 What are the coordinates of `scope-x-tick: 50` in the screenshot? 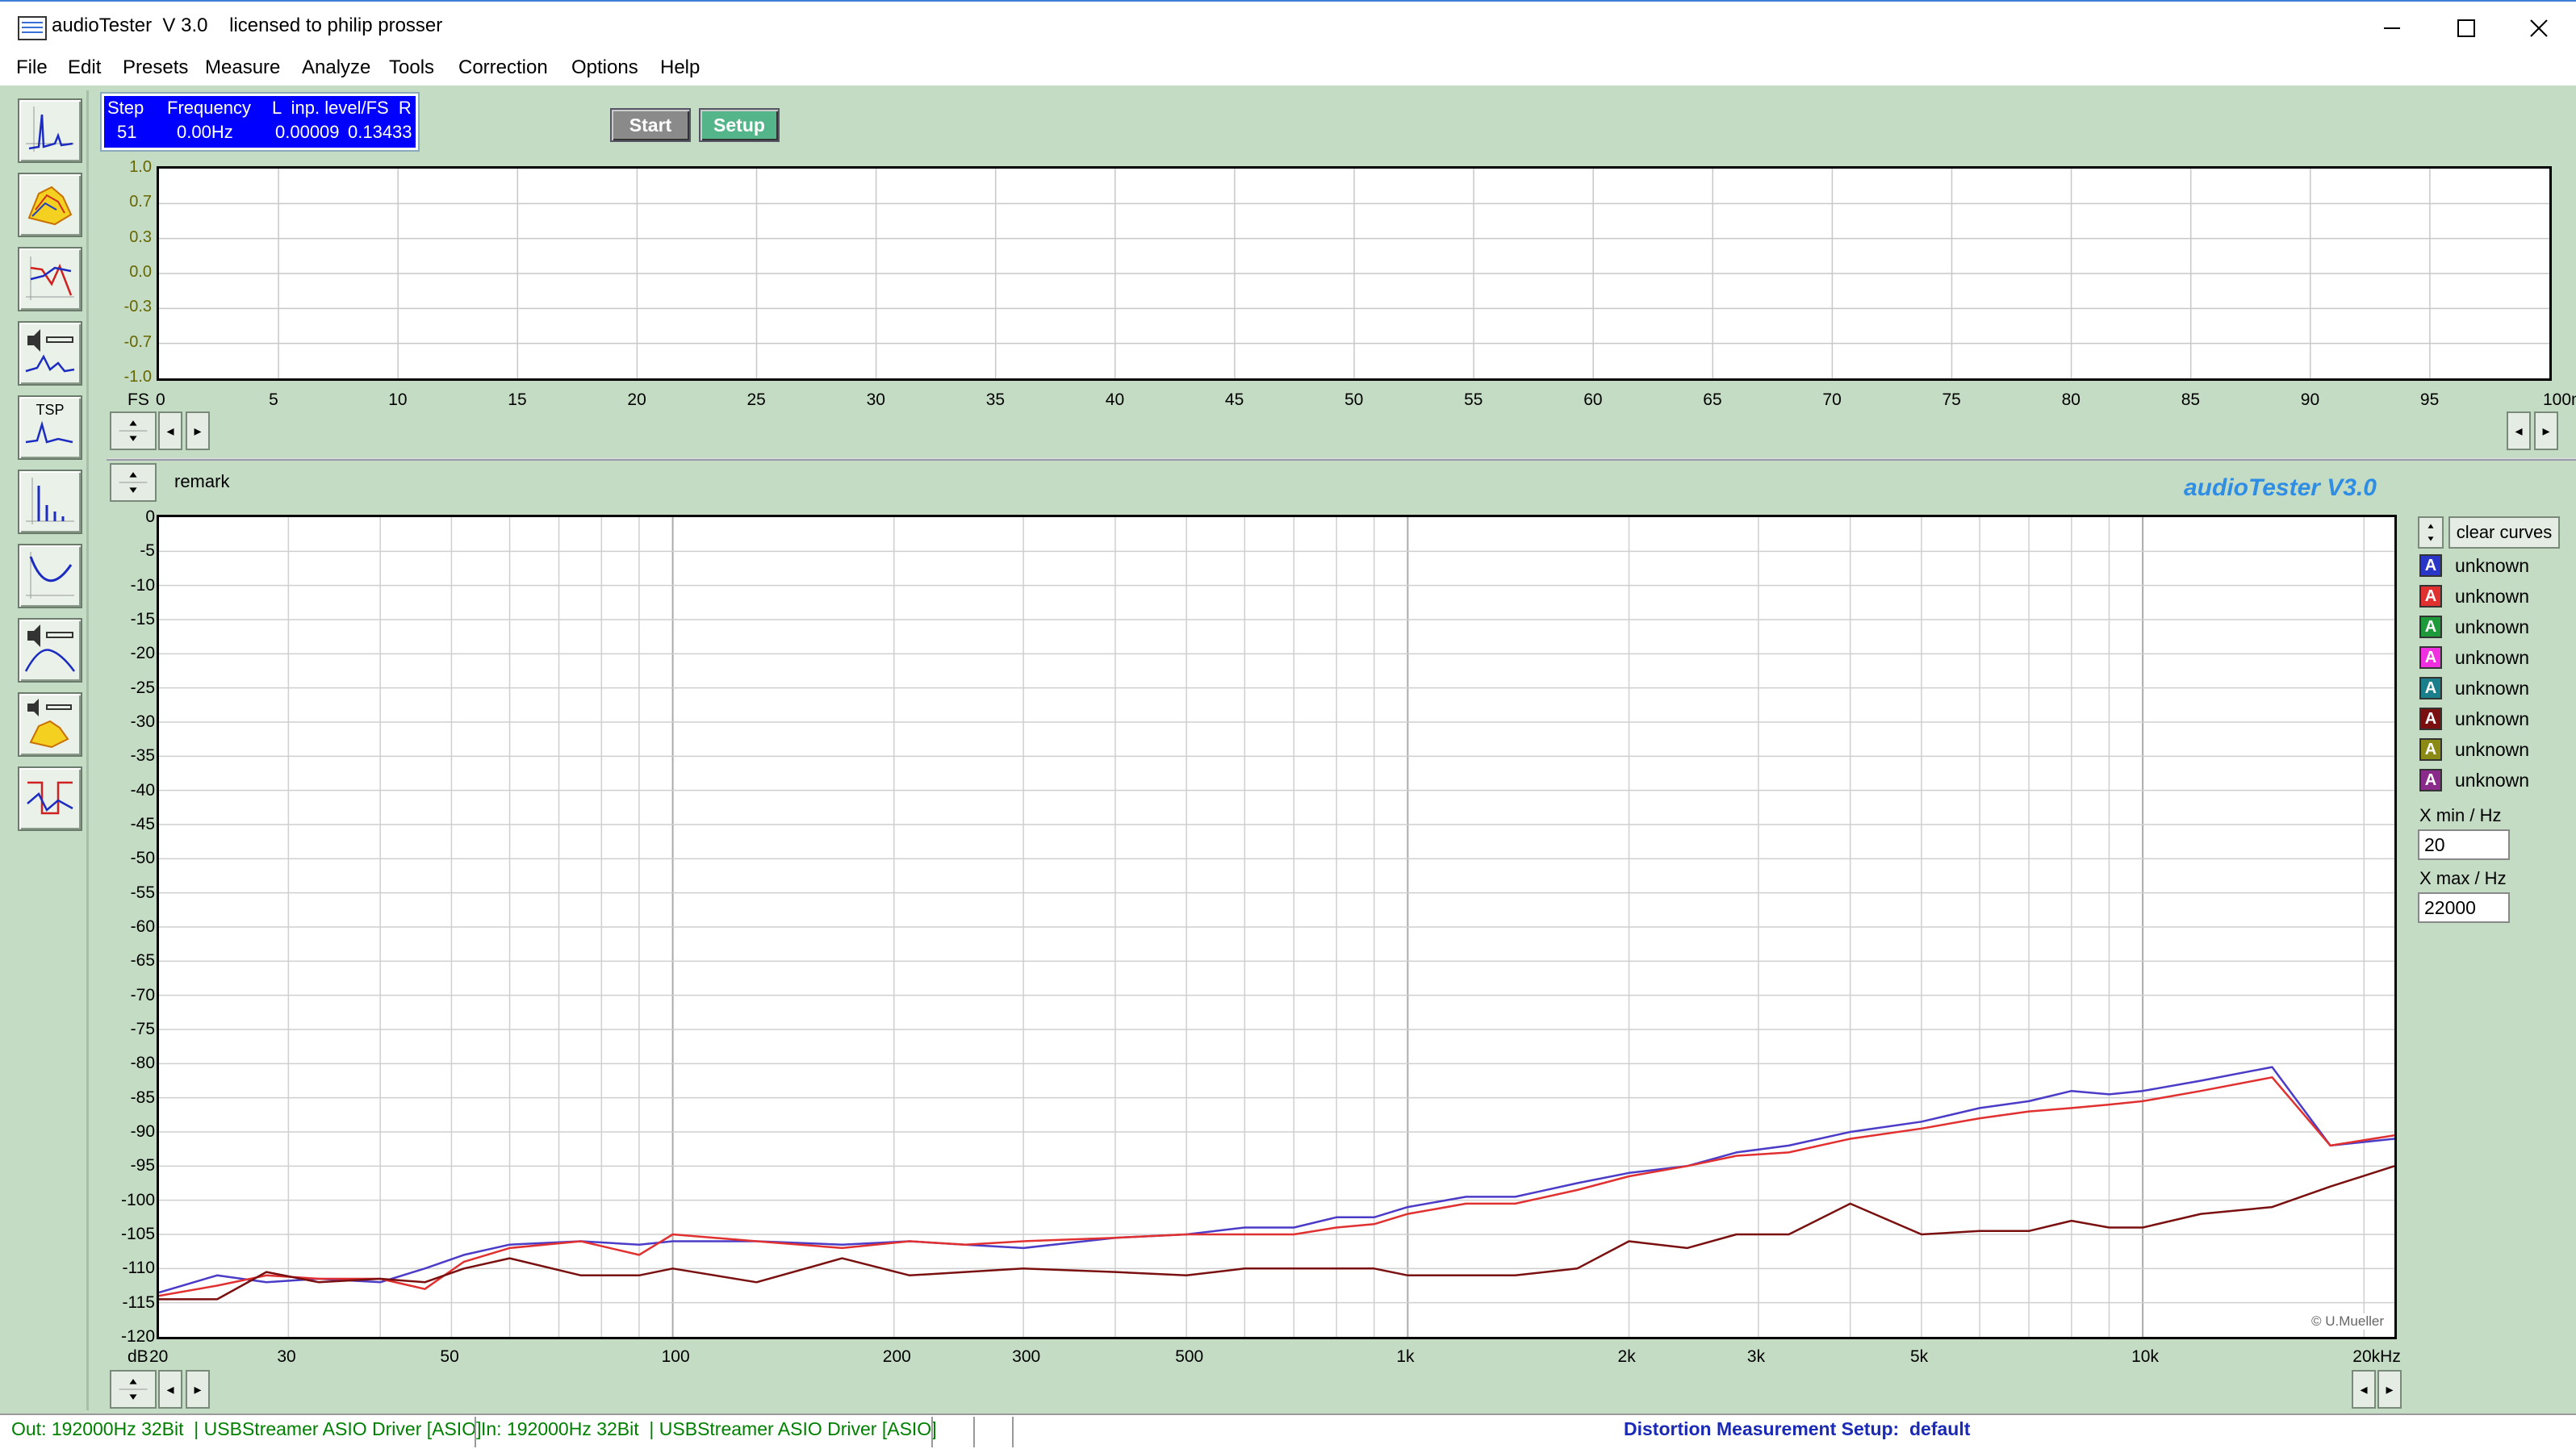 It's located at (1354, 399).